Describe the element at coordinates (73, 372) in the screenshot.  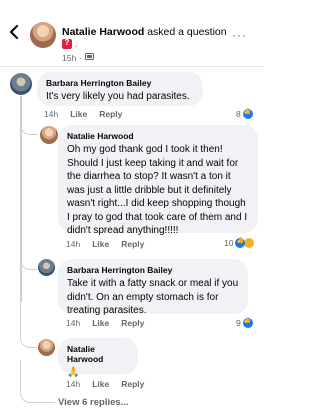
I see `comment-text: 🙏` at that location.